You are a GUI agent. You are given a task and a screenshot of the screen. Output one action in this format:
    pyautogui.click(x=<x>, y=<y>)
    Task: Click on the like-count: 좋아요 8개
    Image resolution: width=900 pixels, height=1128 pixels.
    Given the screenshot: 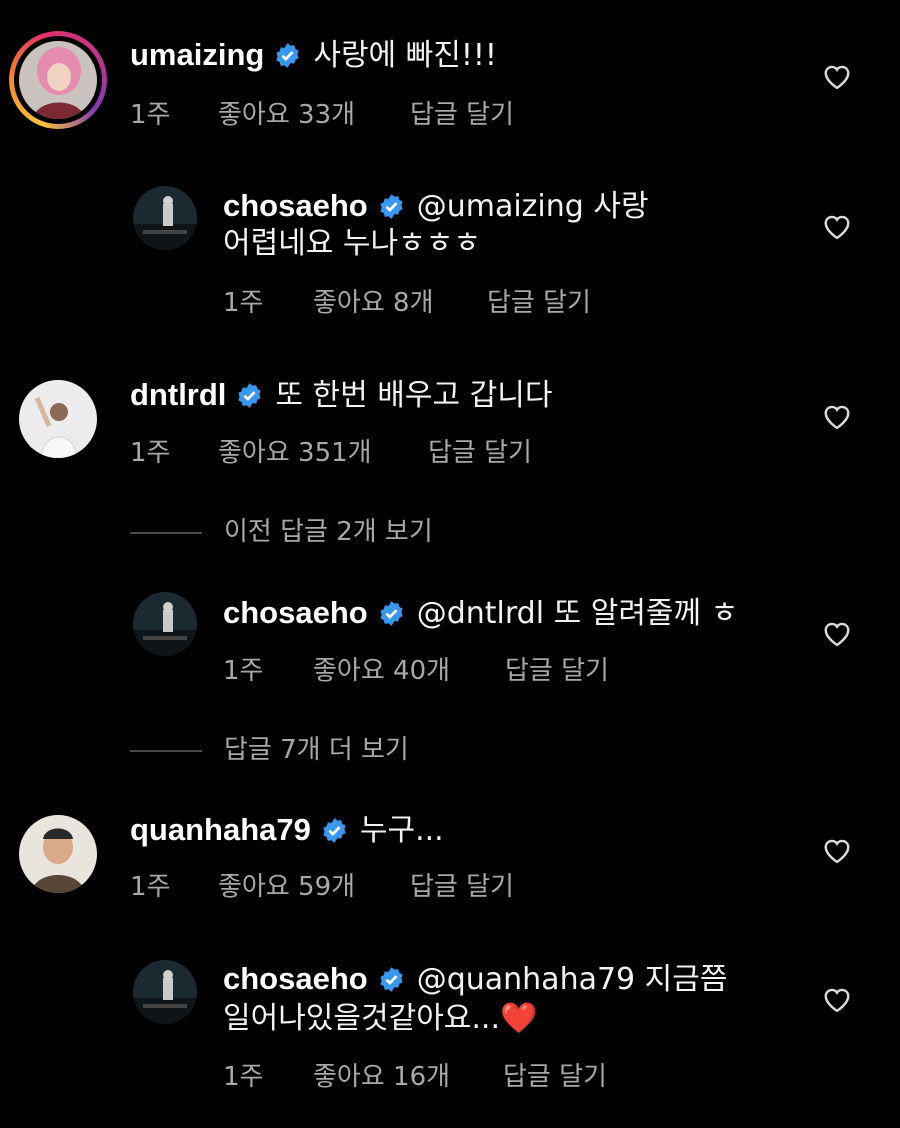 What is the action you would take?
    pyautogui.click(x=400, y=300)
    